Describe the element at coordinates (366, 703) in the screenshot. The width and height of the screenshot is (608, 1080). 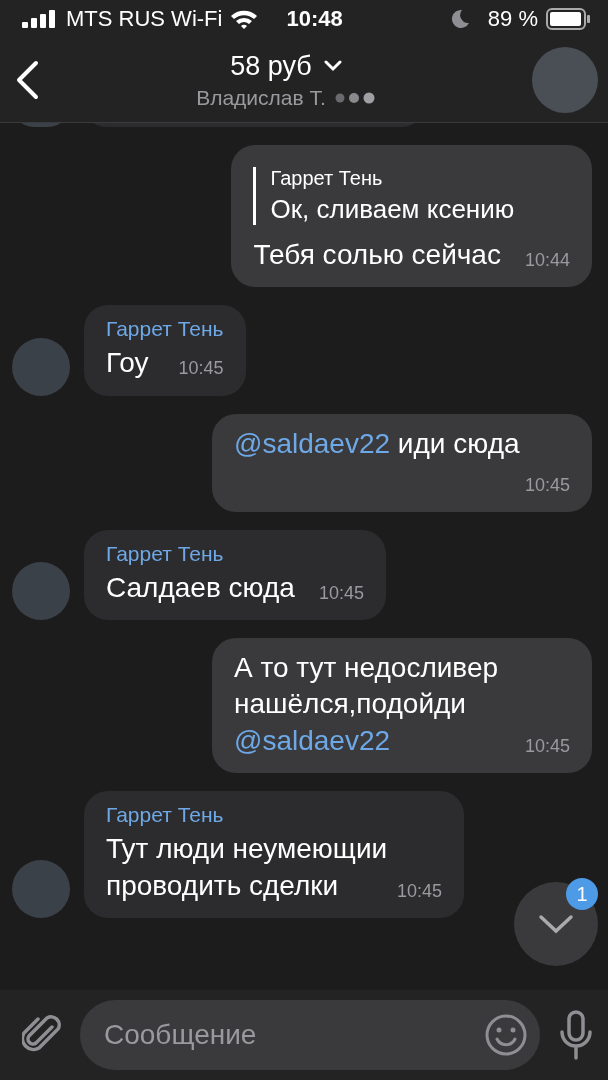
I see `message-text: А то тут недосливер нашёлся,подойди @saldaev22` at that location.